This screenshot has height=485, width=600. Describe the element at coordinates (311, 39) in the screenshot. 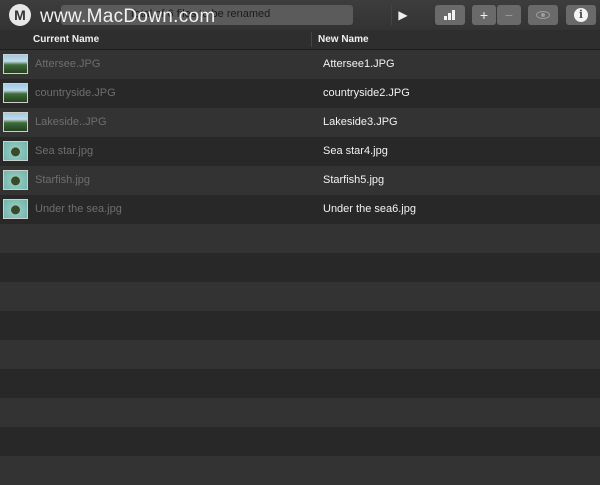

I see `column-divider` at that location.